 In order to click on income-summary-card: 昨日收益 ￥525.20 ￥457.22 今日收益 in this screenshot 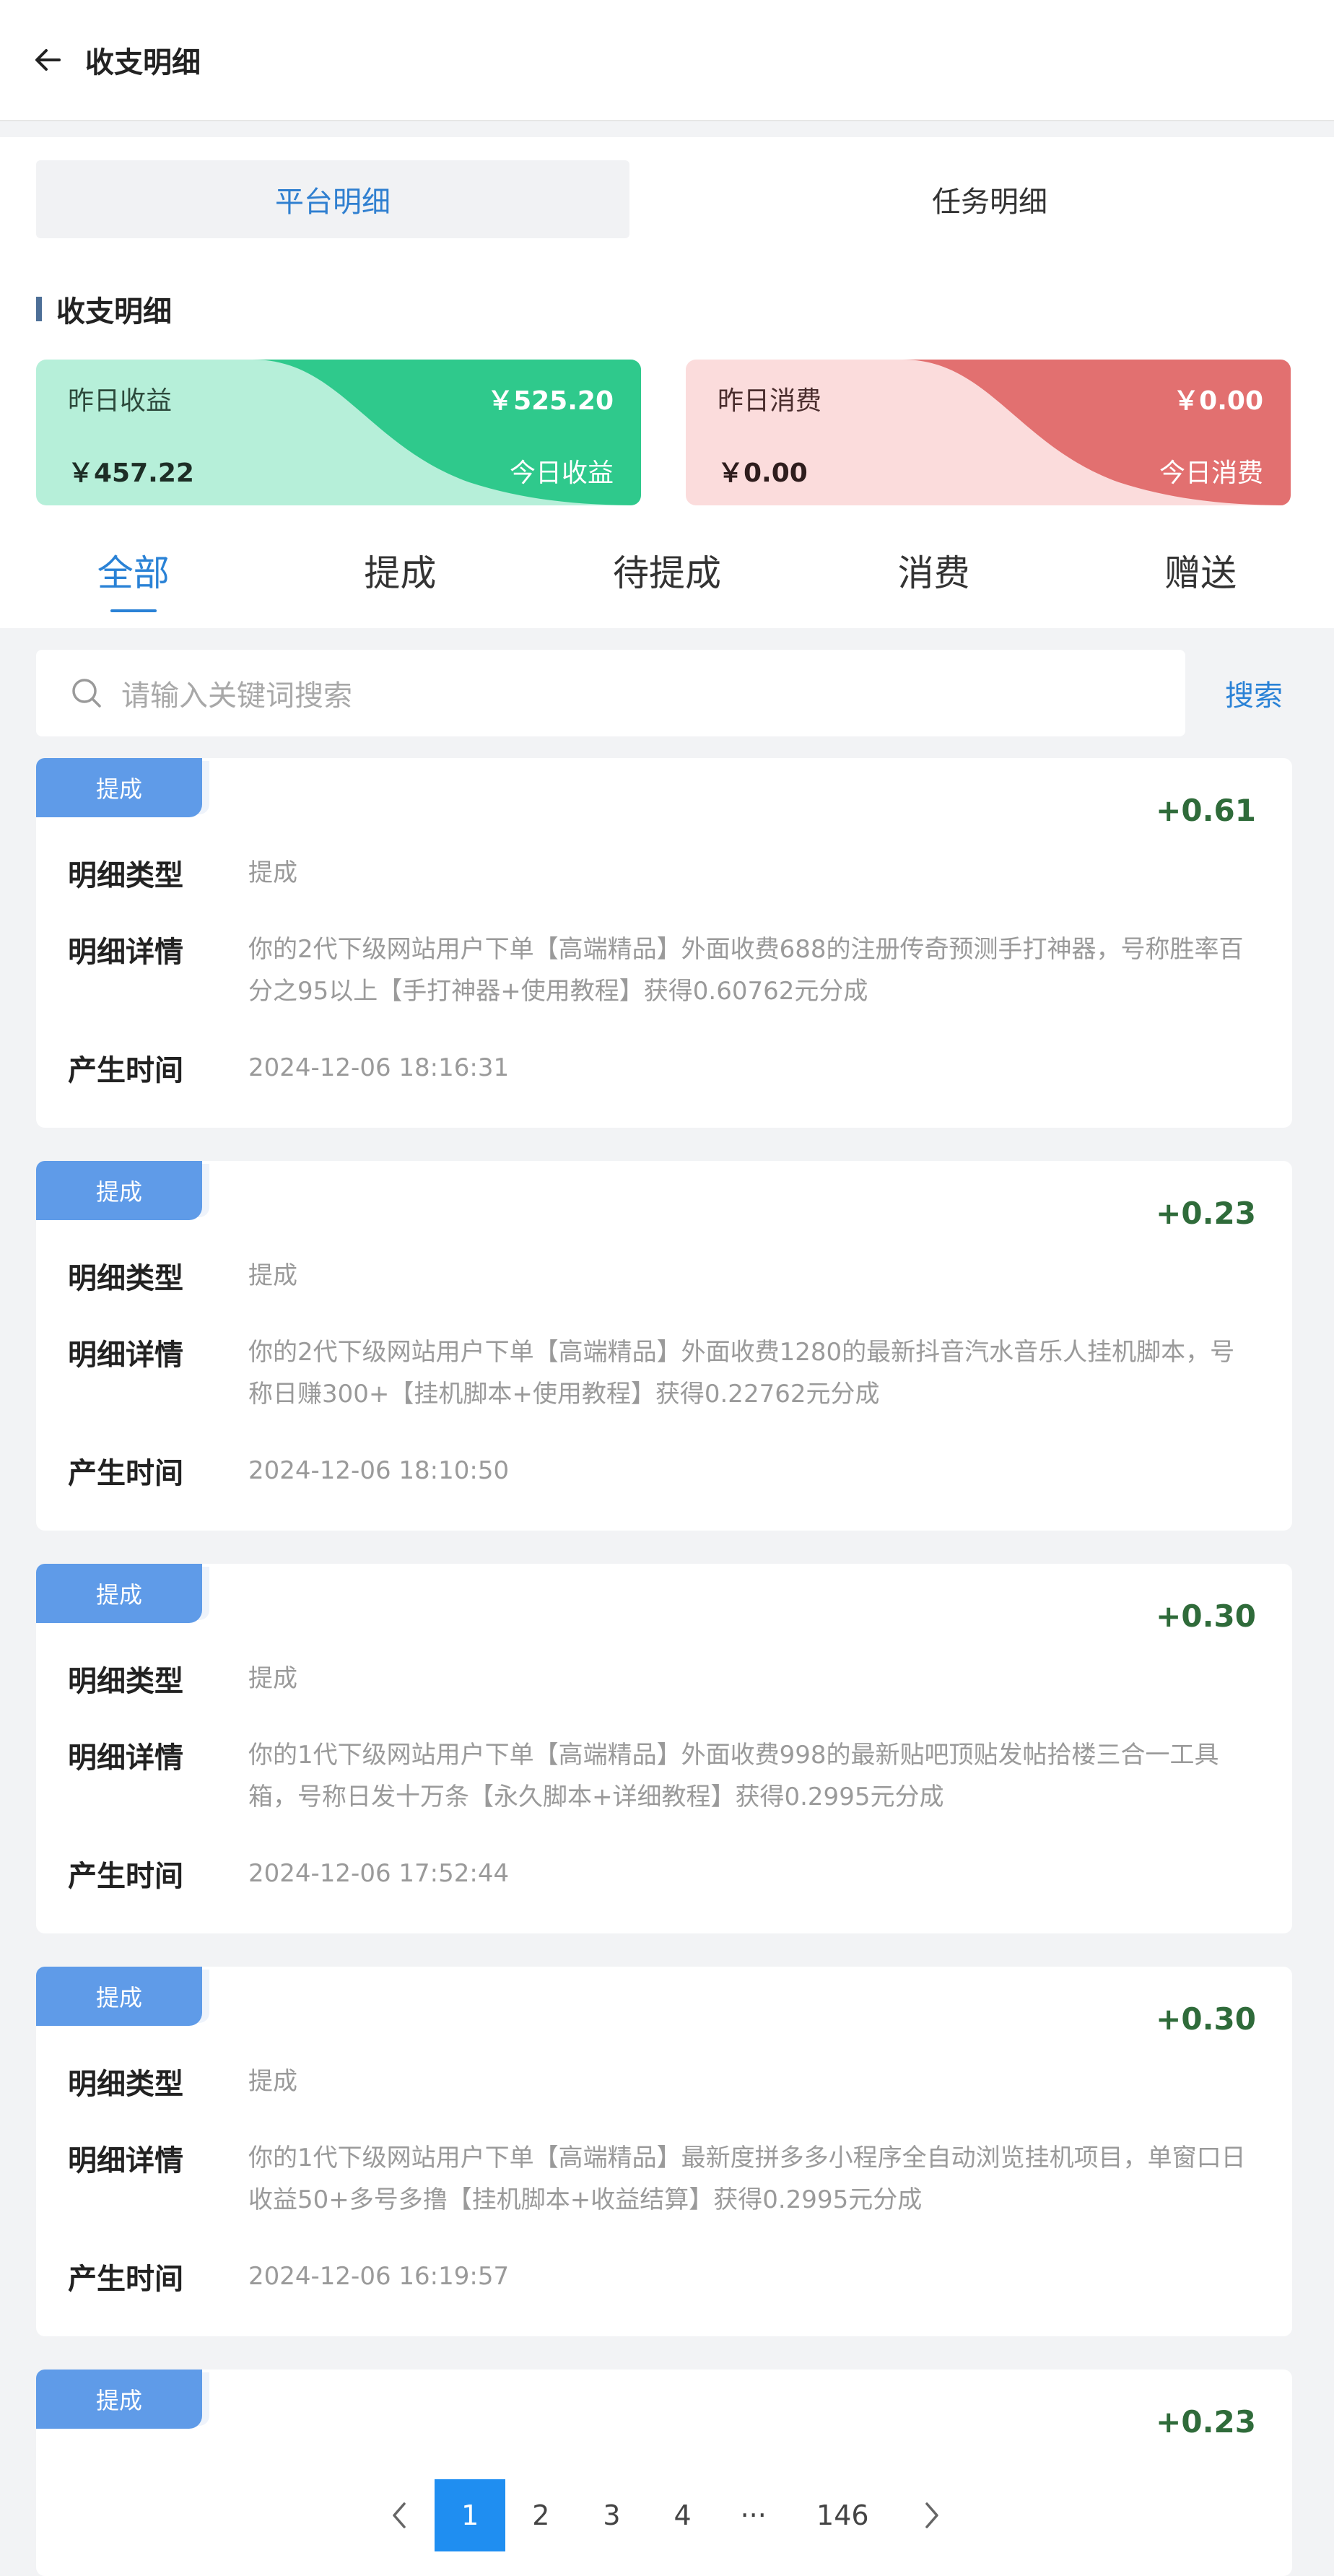, I will do `click(338, 432)`.